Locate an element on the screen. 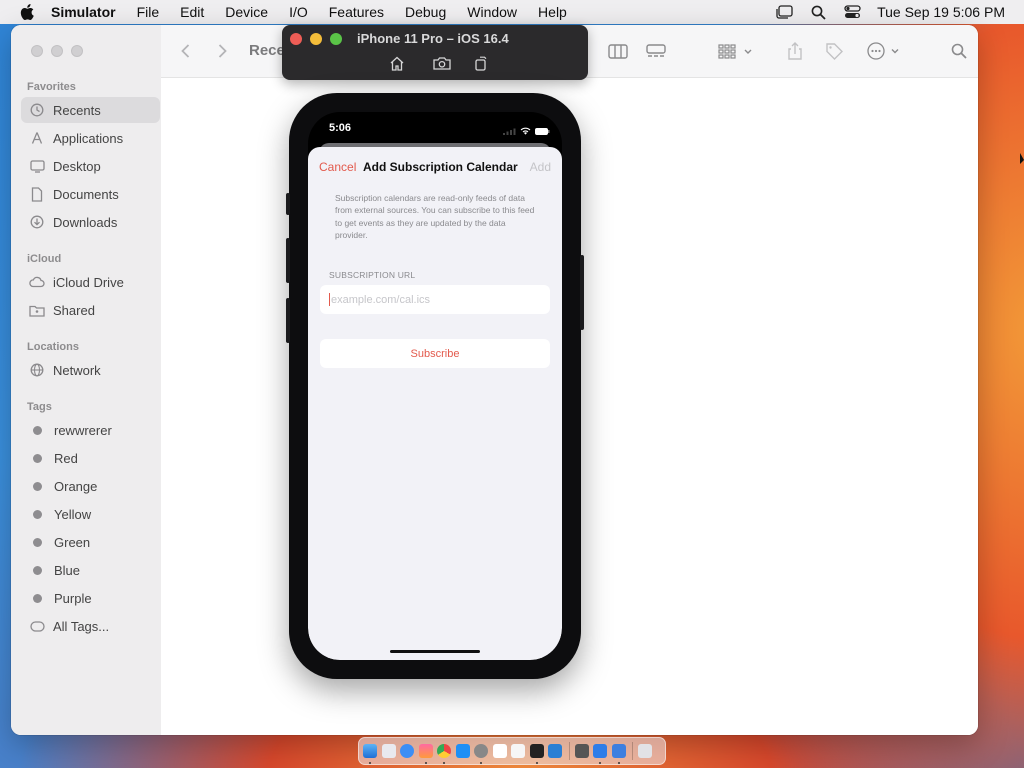  home-icon is located at coordinates (397, 63).